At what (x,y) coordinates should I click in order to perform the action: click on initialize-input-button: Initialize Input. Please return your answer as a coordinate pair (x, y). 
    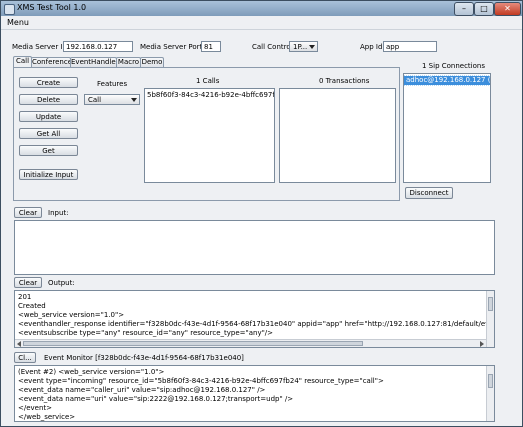
    Looking at the image, I should click on (48, 174).